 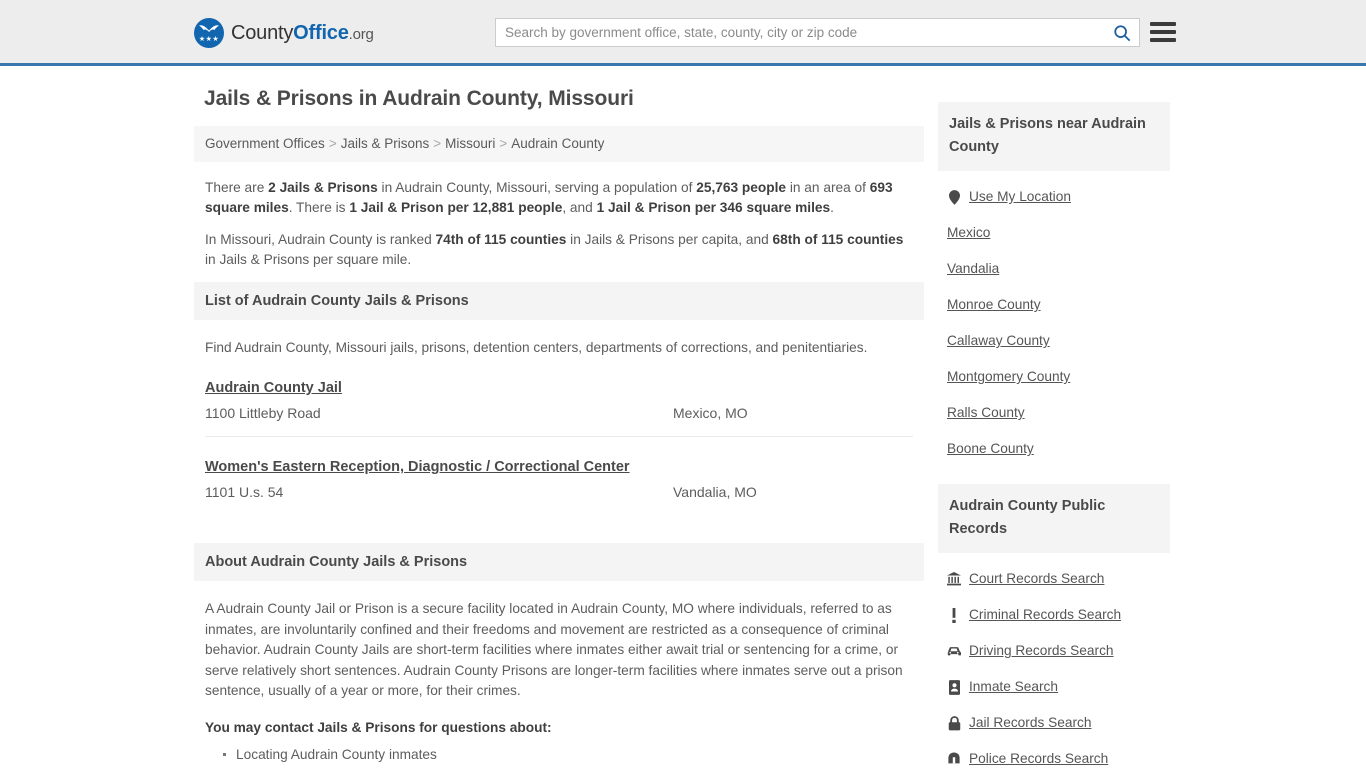 I want to click on intro-p1-a: There are, so click(x=237, y=187).